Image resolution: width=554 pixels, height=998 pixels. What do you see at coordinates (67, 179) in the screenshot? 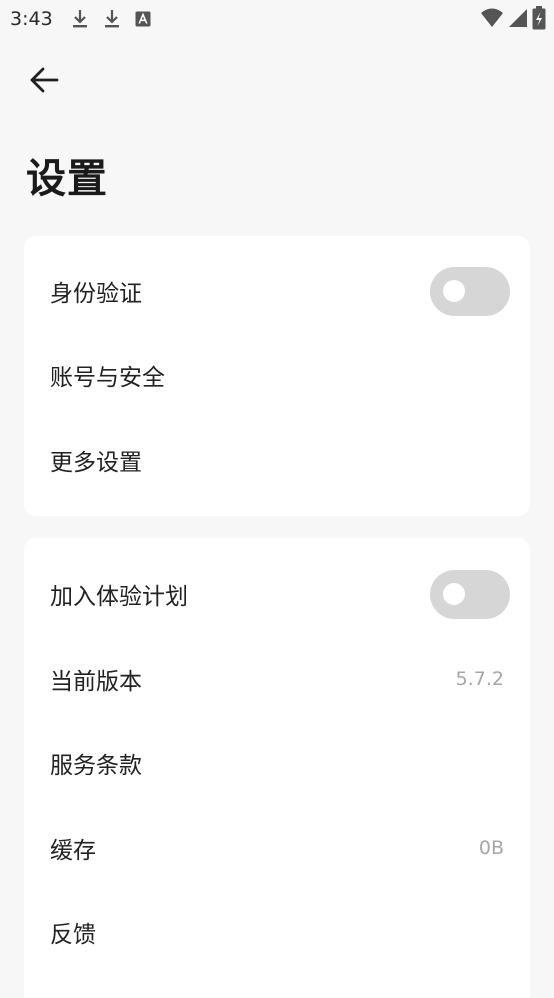
I see `page-title: 设置` at bounding box center [67, 179].